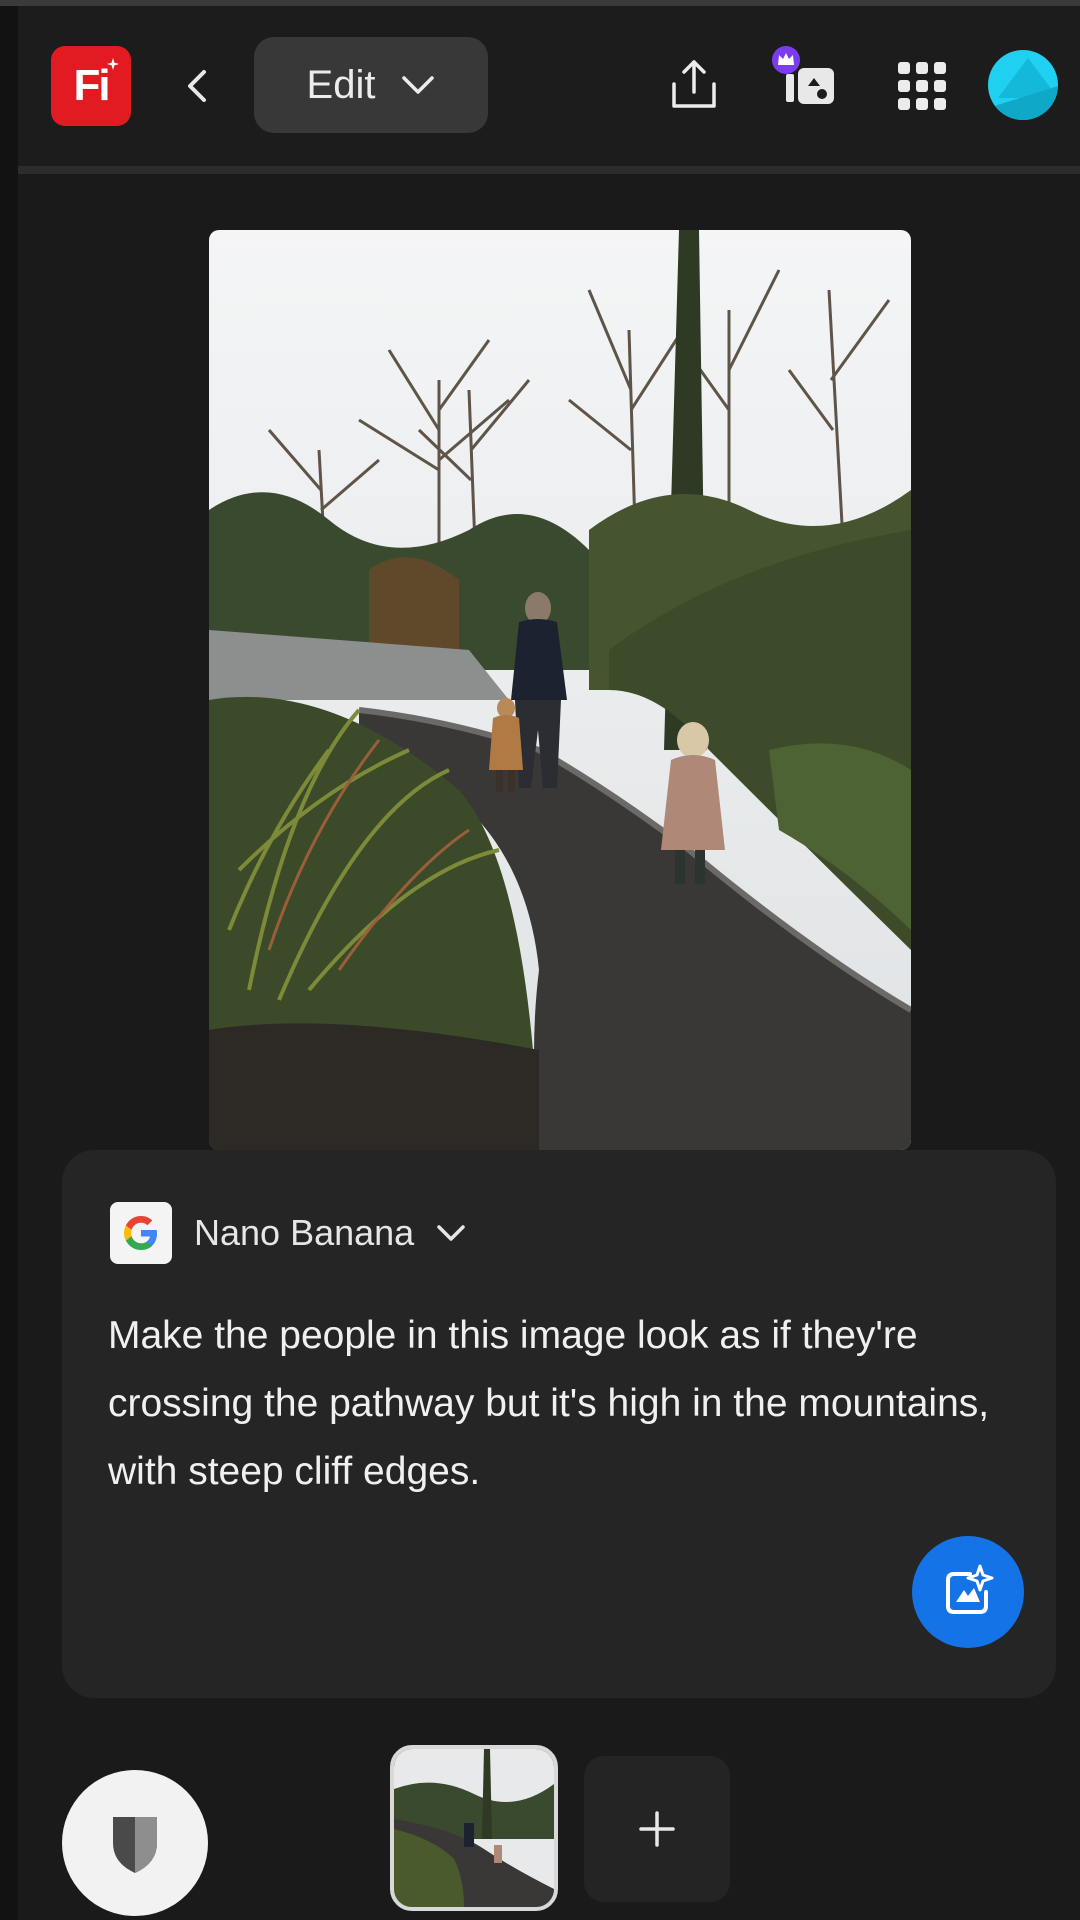  I want to click on app-logo-text: Fi, so click(91, 85).